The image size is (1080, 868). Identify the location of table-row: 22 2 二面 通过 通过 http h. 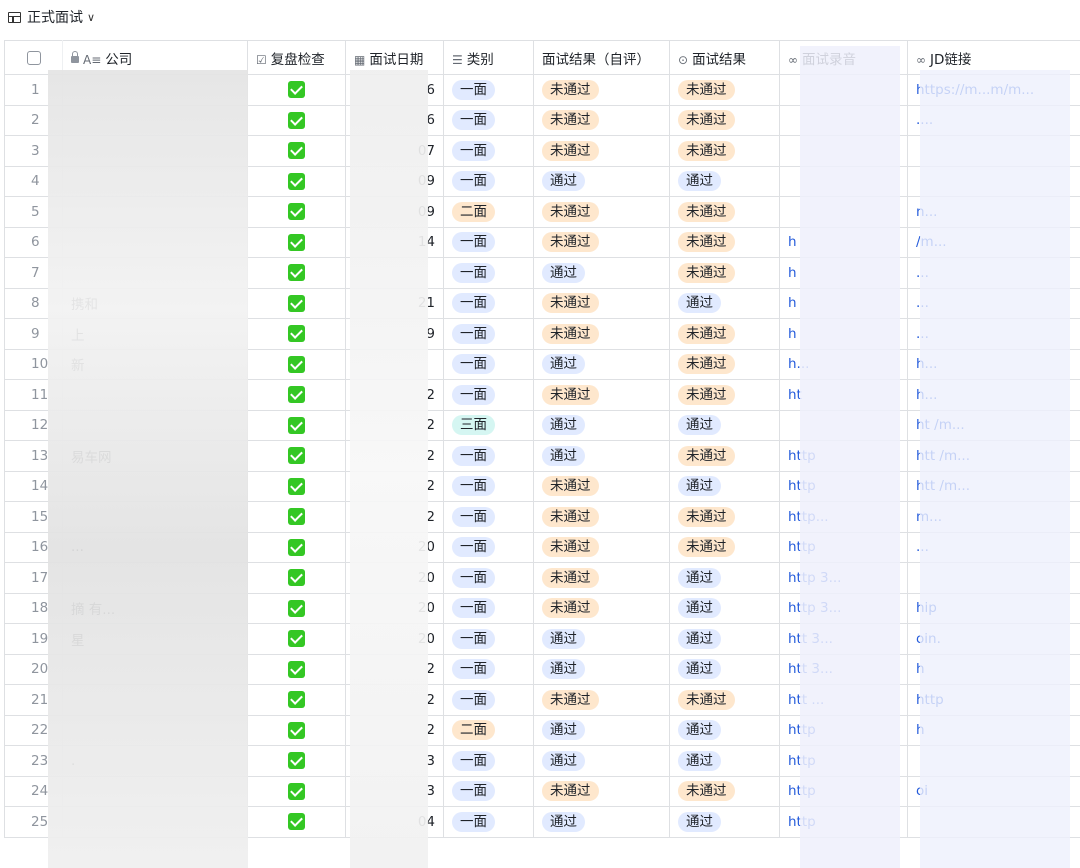
(542, 730).